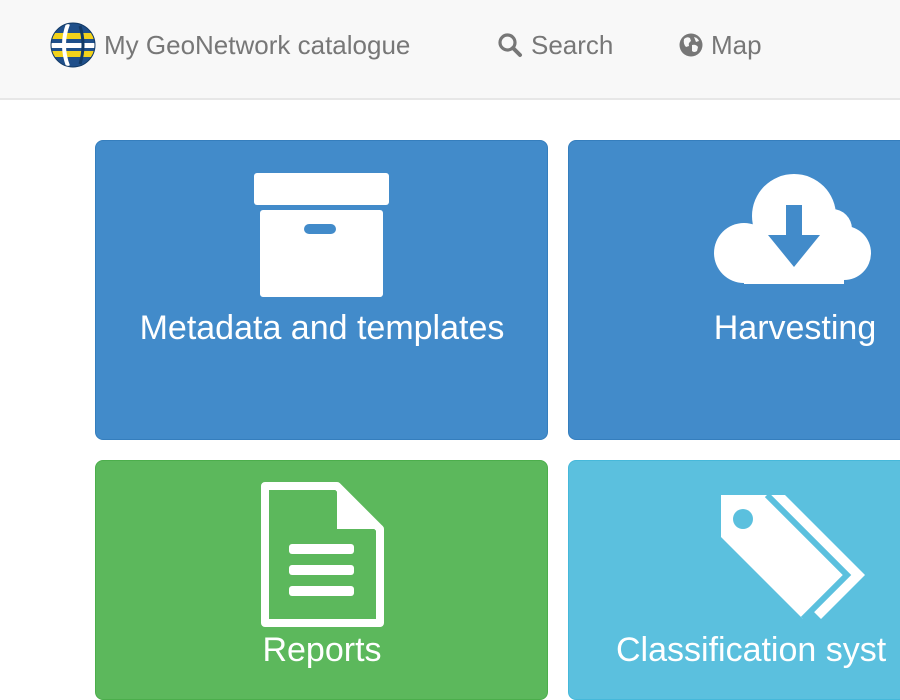 The width and height of the screenshot is (900, 700). What do you see at coordinates (793, 555) in the screenshot?
I see `tags-icon` at bounding box center [793, 555].